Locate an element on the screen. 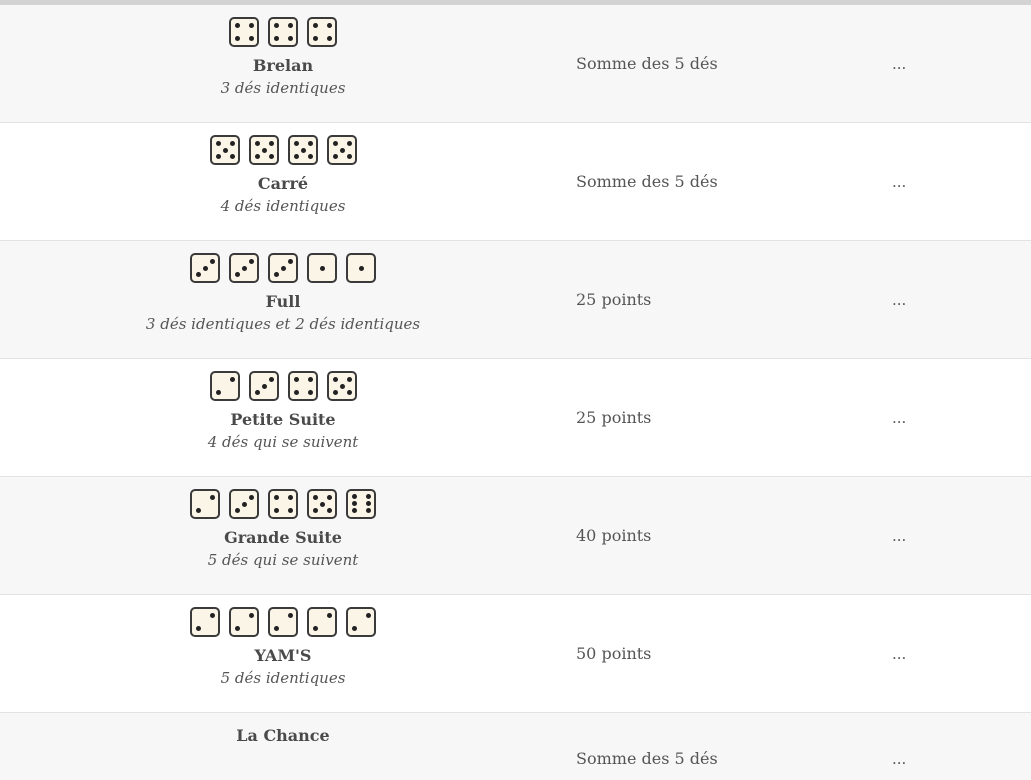 Image resolution: width=1031 pixels, height=780 pixels. combination-name: Grande Suite is located at coordinates (283, 537).